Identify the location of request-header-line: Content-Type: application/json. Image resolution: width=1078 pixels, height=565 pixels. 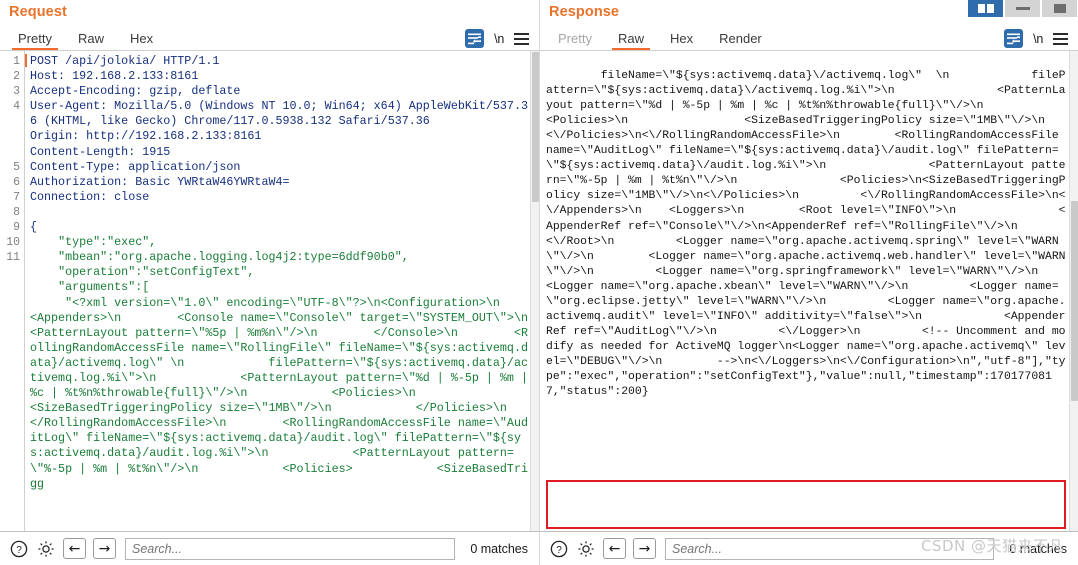
(135, 166).